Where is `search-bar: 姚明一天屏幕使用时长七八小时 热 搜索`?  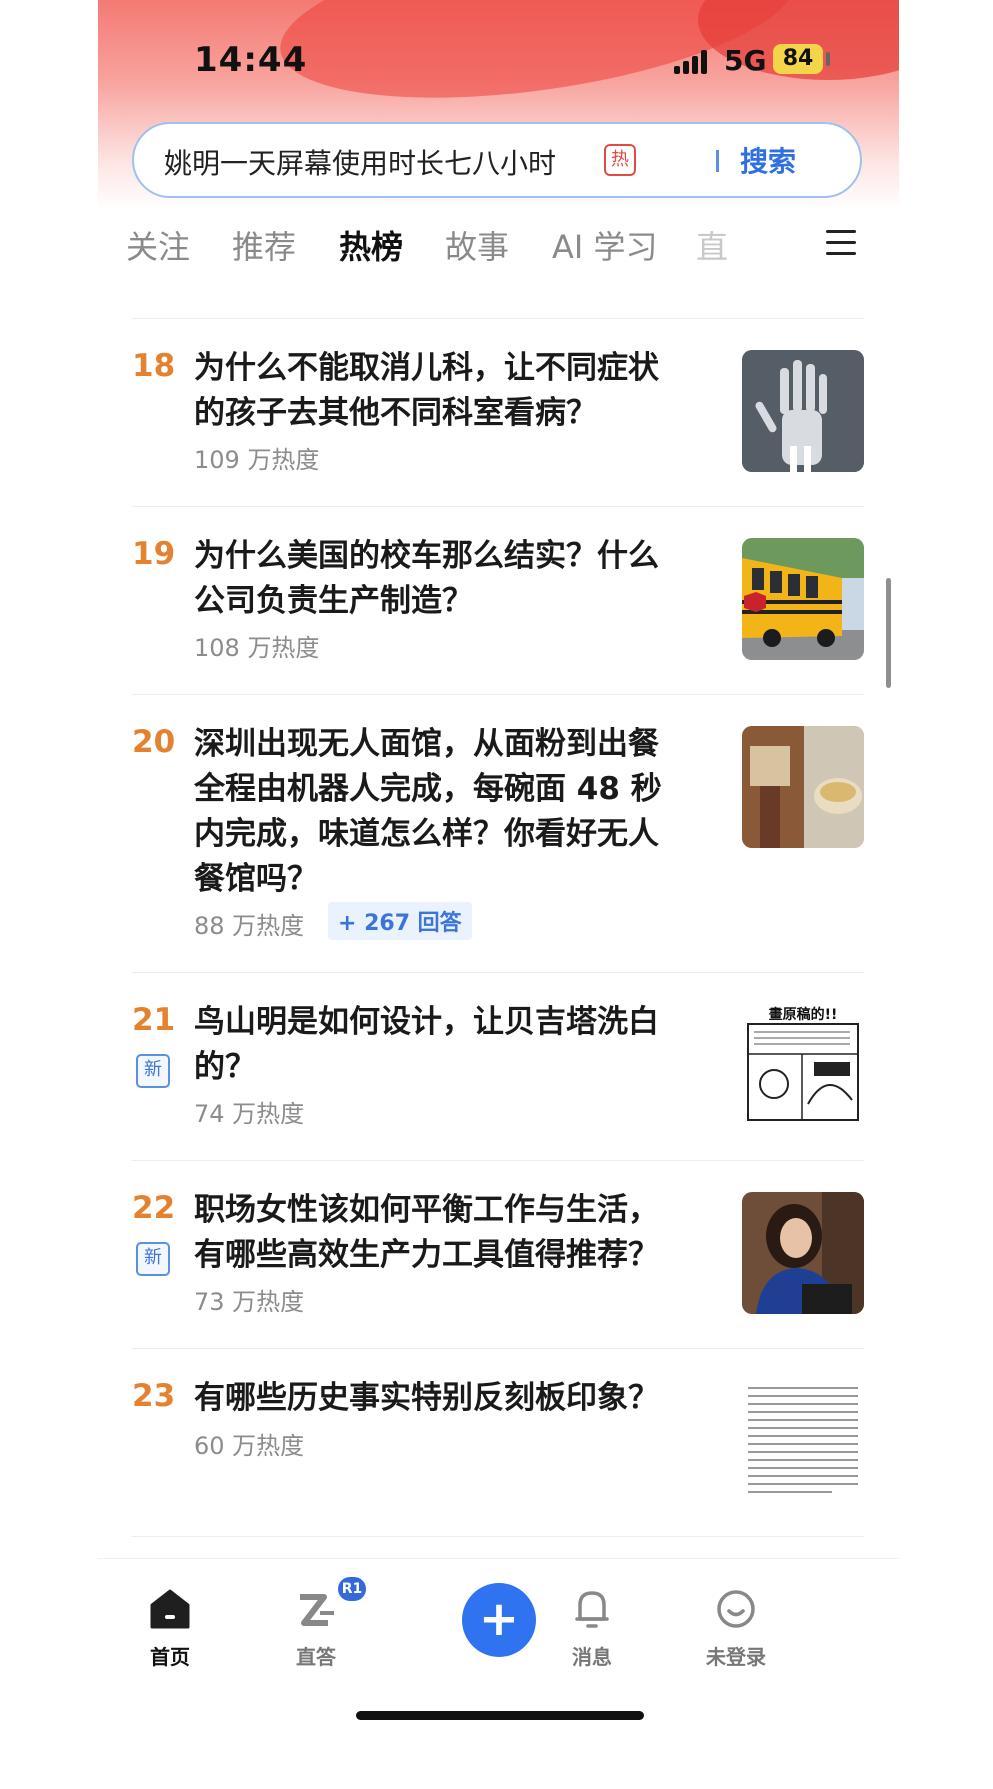
search-bar: 姚明一天屏幕使用时长七八小时 热 搜索 is located at coordinates (497, 160).